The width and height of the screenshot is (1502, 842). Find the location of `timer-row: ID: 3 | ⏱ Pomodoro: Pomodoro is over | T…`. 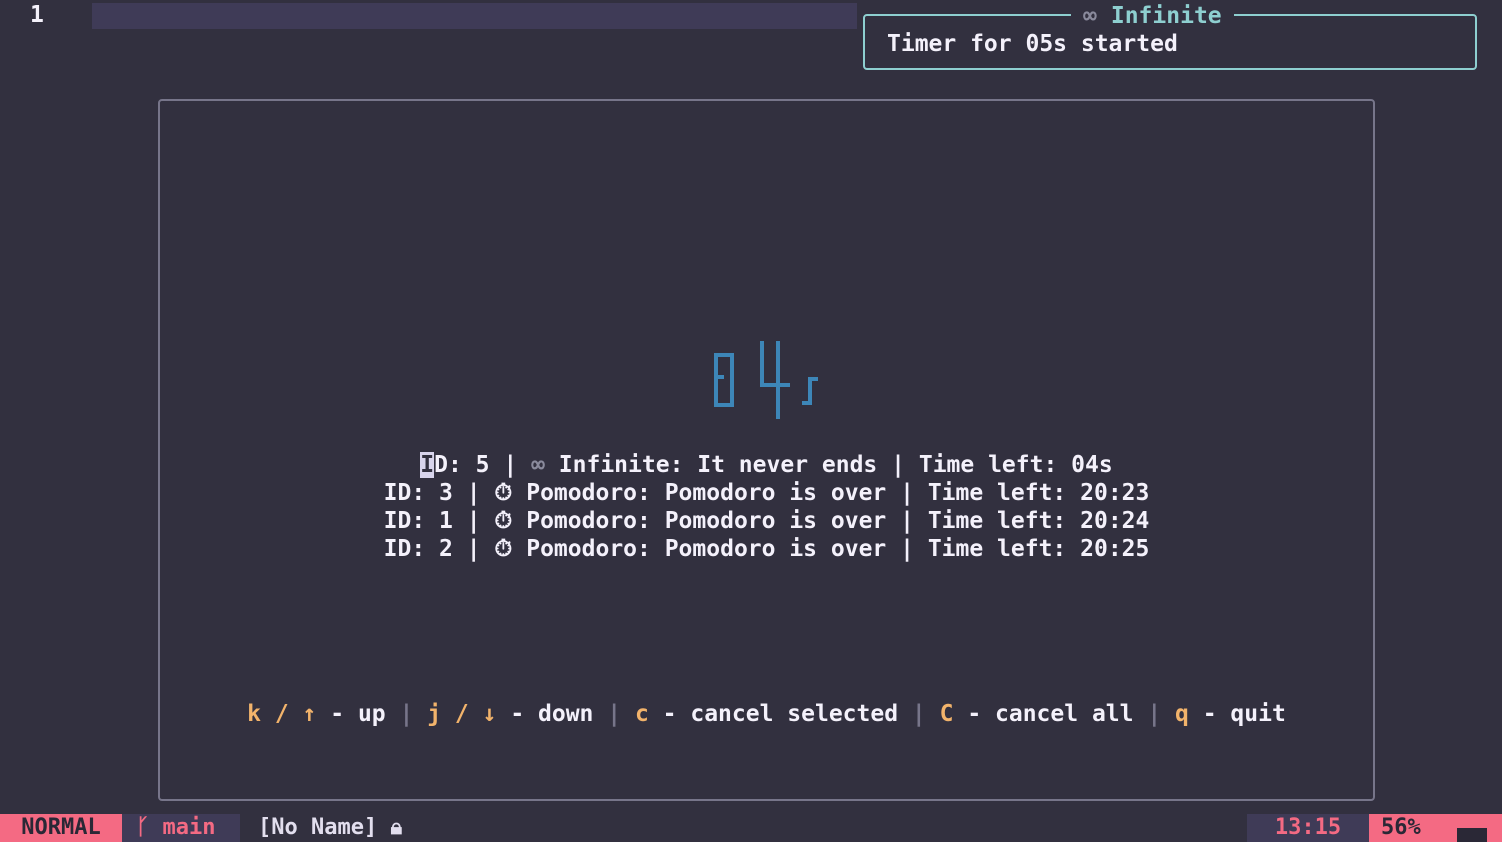

timer-row: ID: 3 | ⏱ Pomodoro: Pomodoro is over | T… is located at coordinates (766, 493).